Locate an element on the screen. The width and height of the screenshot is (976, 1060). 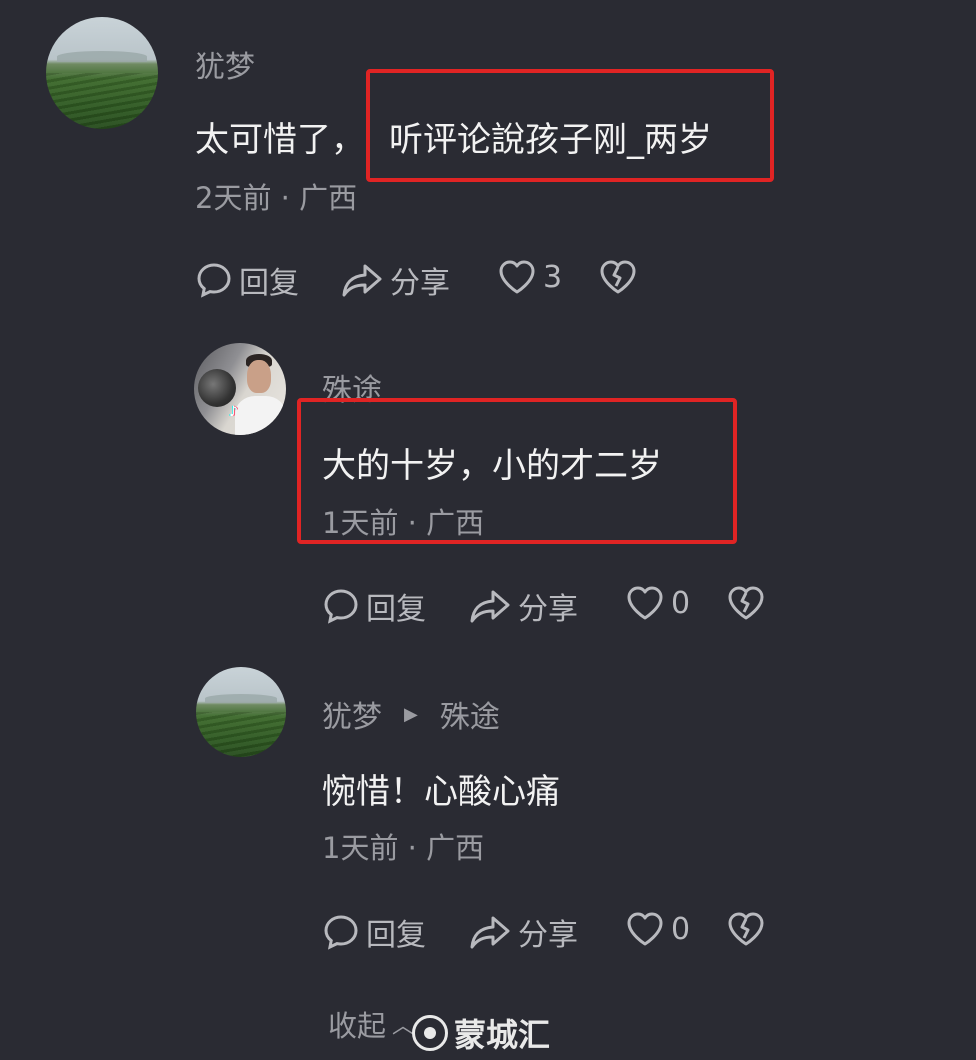
collapse-button: 收起 ︿ is located at coordinates (371, 1024).